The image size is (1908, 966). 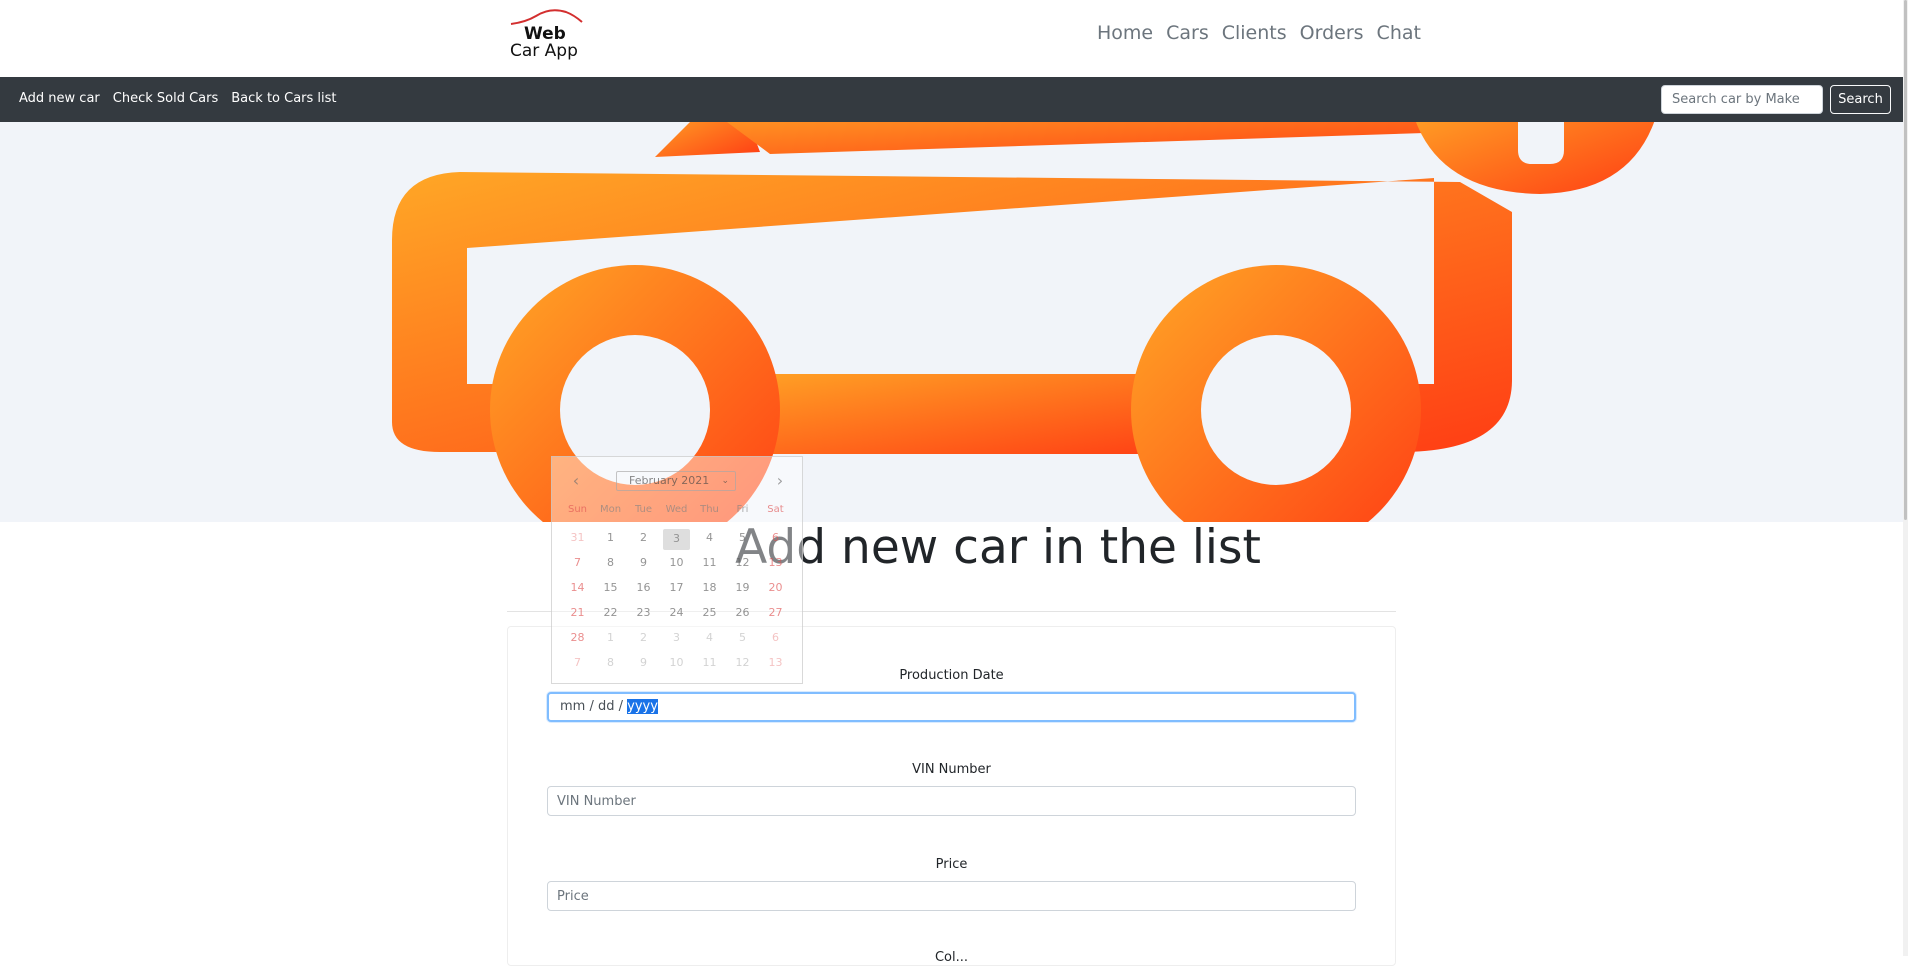 What do you see at coordinates (742, 509) in the screenshot?
I see `weekday-header: Fri` at bounding box center [742, 509].